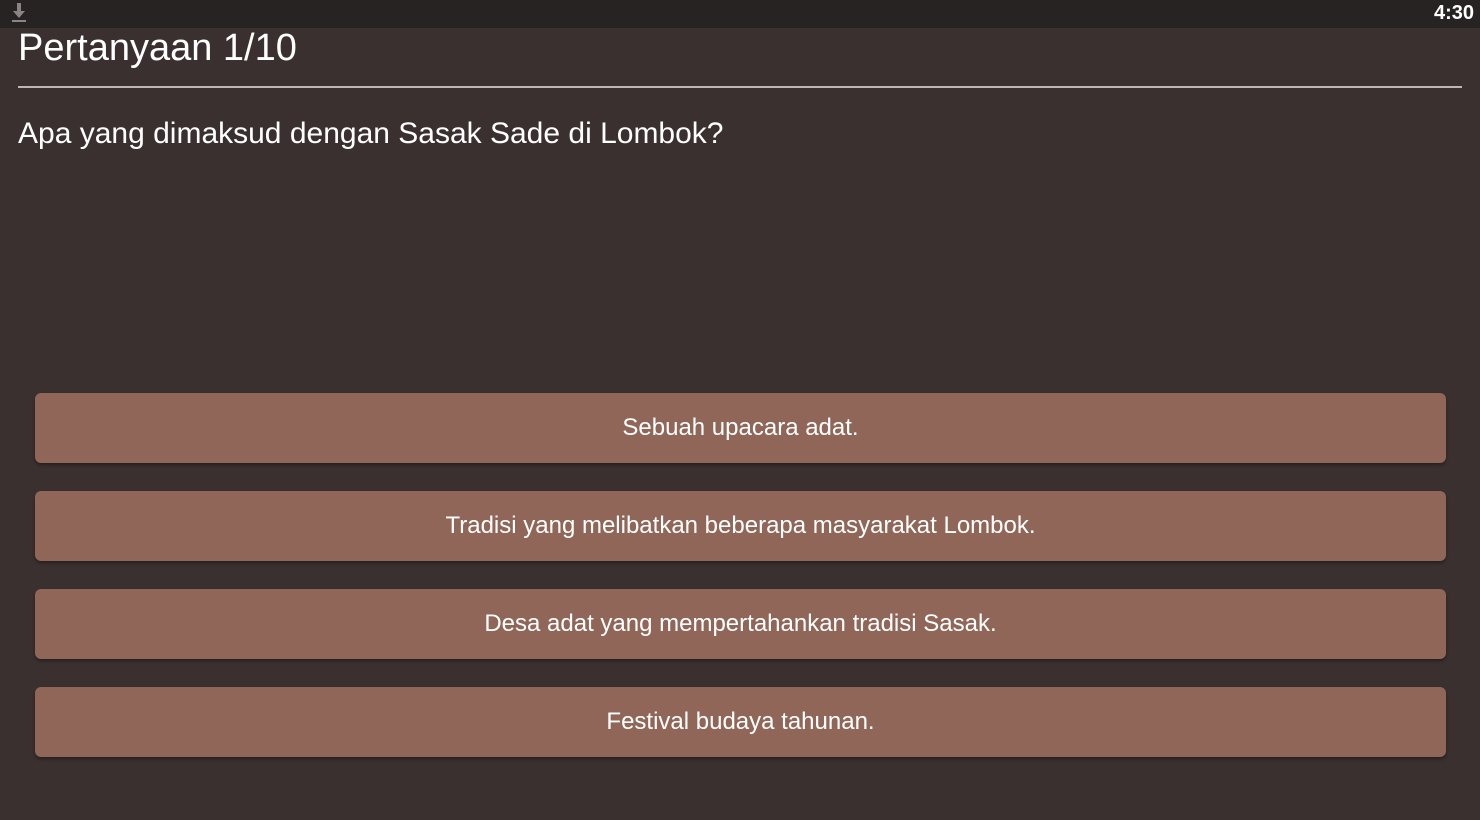 The image size is (1480, 820). I want to click on download-icon, so click(19, 13).